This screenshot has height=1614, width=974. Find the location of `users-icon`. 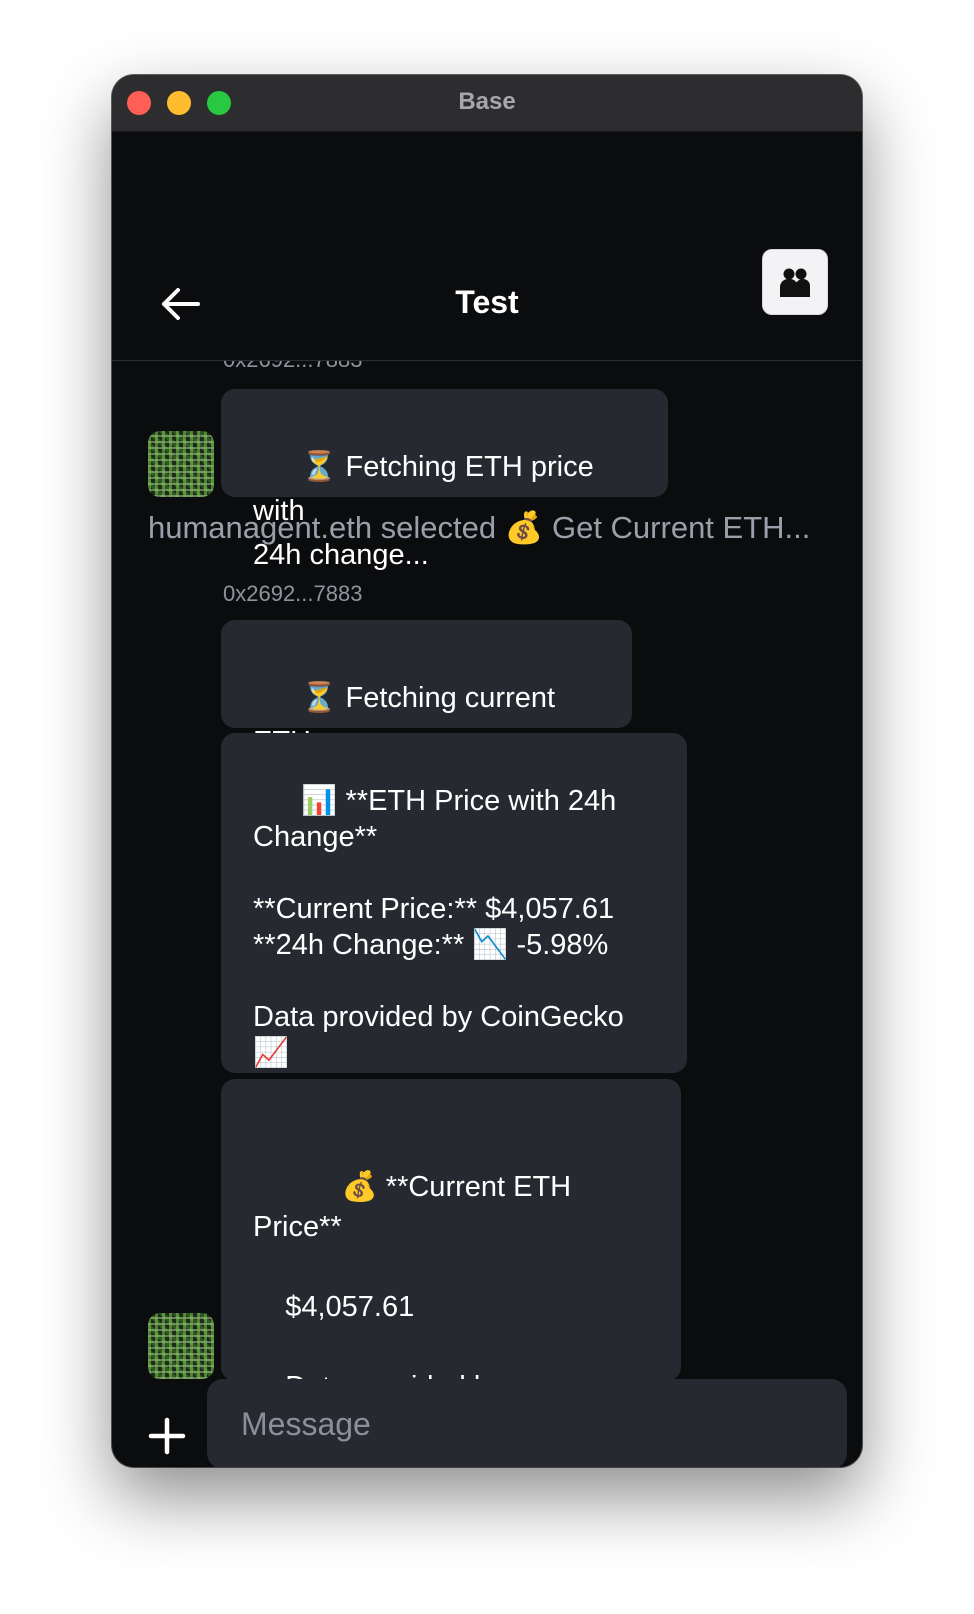

users-icon is located at coordinates (795, 282).